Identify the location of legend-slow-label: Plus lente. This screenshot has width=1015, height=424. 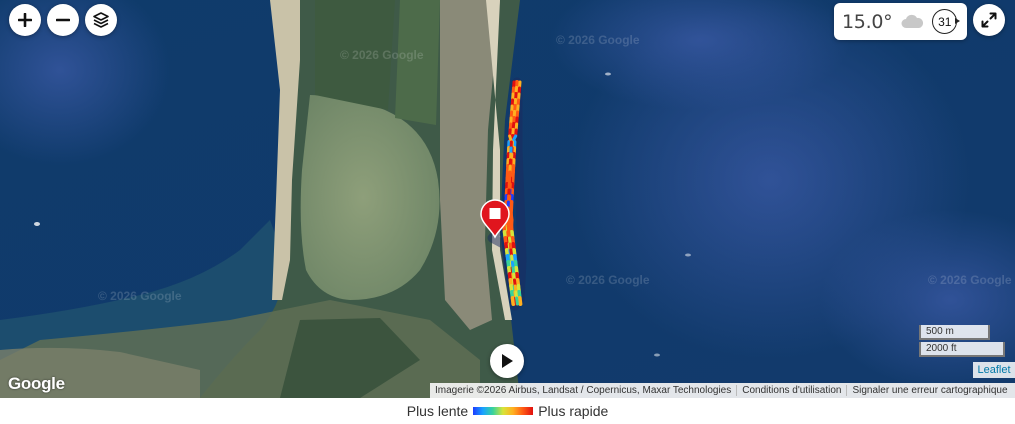
(437, 411).